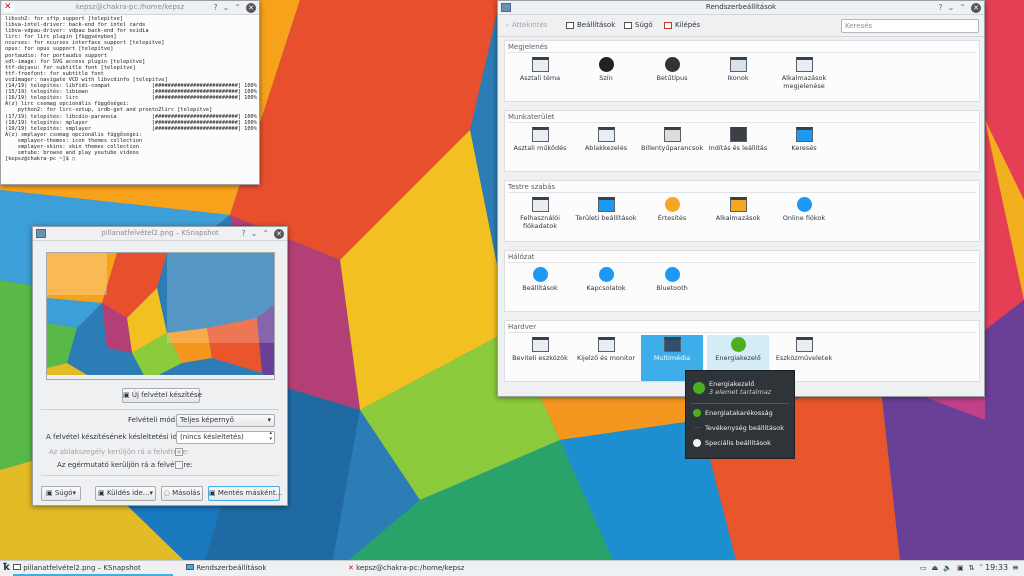 The width and height of the screenshot is (1024, 576). I want to click on quit-button: Kilépés, so click(682, 25).